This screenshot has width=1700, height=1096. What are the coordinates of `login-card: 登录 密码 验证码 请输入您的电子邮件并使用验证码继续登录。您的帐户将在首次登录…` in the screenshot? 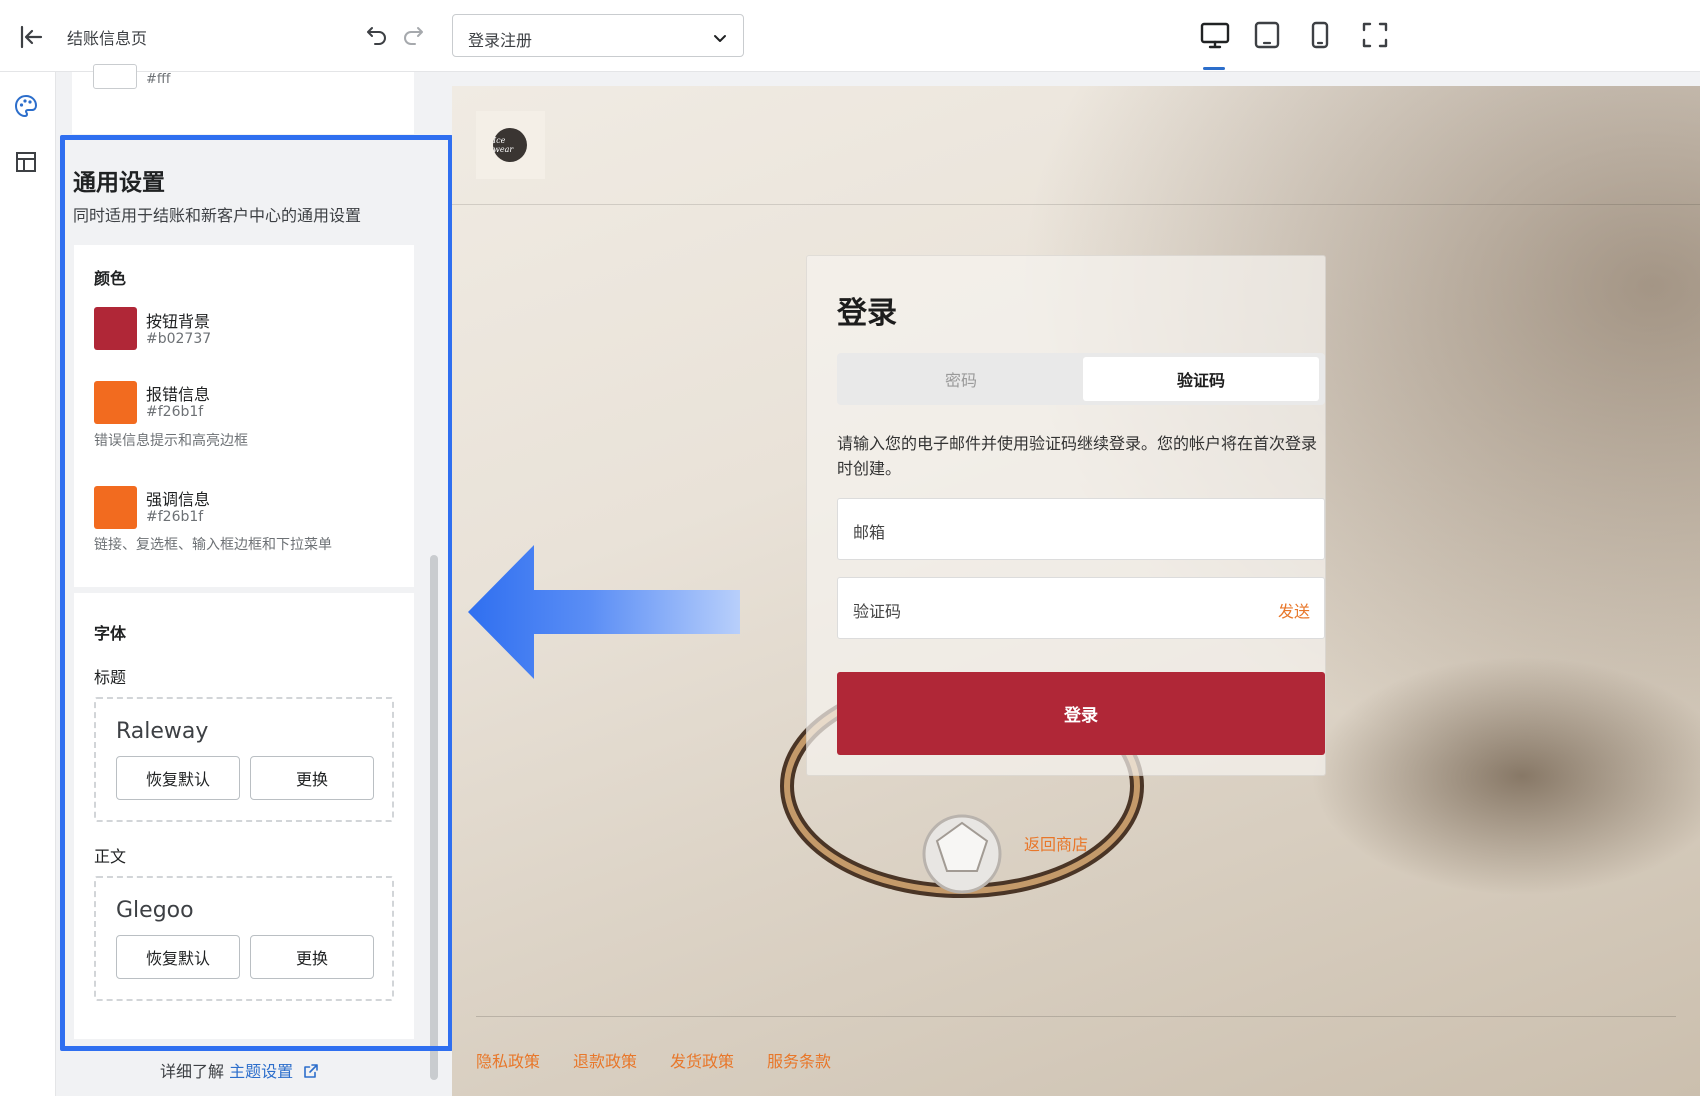 It's located at (1066, 515).